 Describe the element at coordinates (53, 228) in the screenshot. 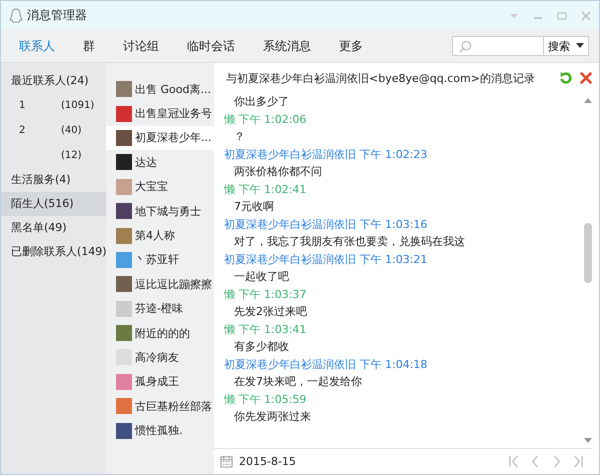

I see `sidebar-item: 黑名单(49)` at that location.